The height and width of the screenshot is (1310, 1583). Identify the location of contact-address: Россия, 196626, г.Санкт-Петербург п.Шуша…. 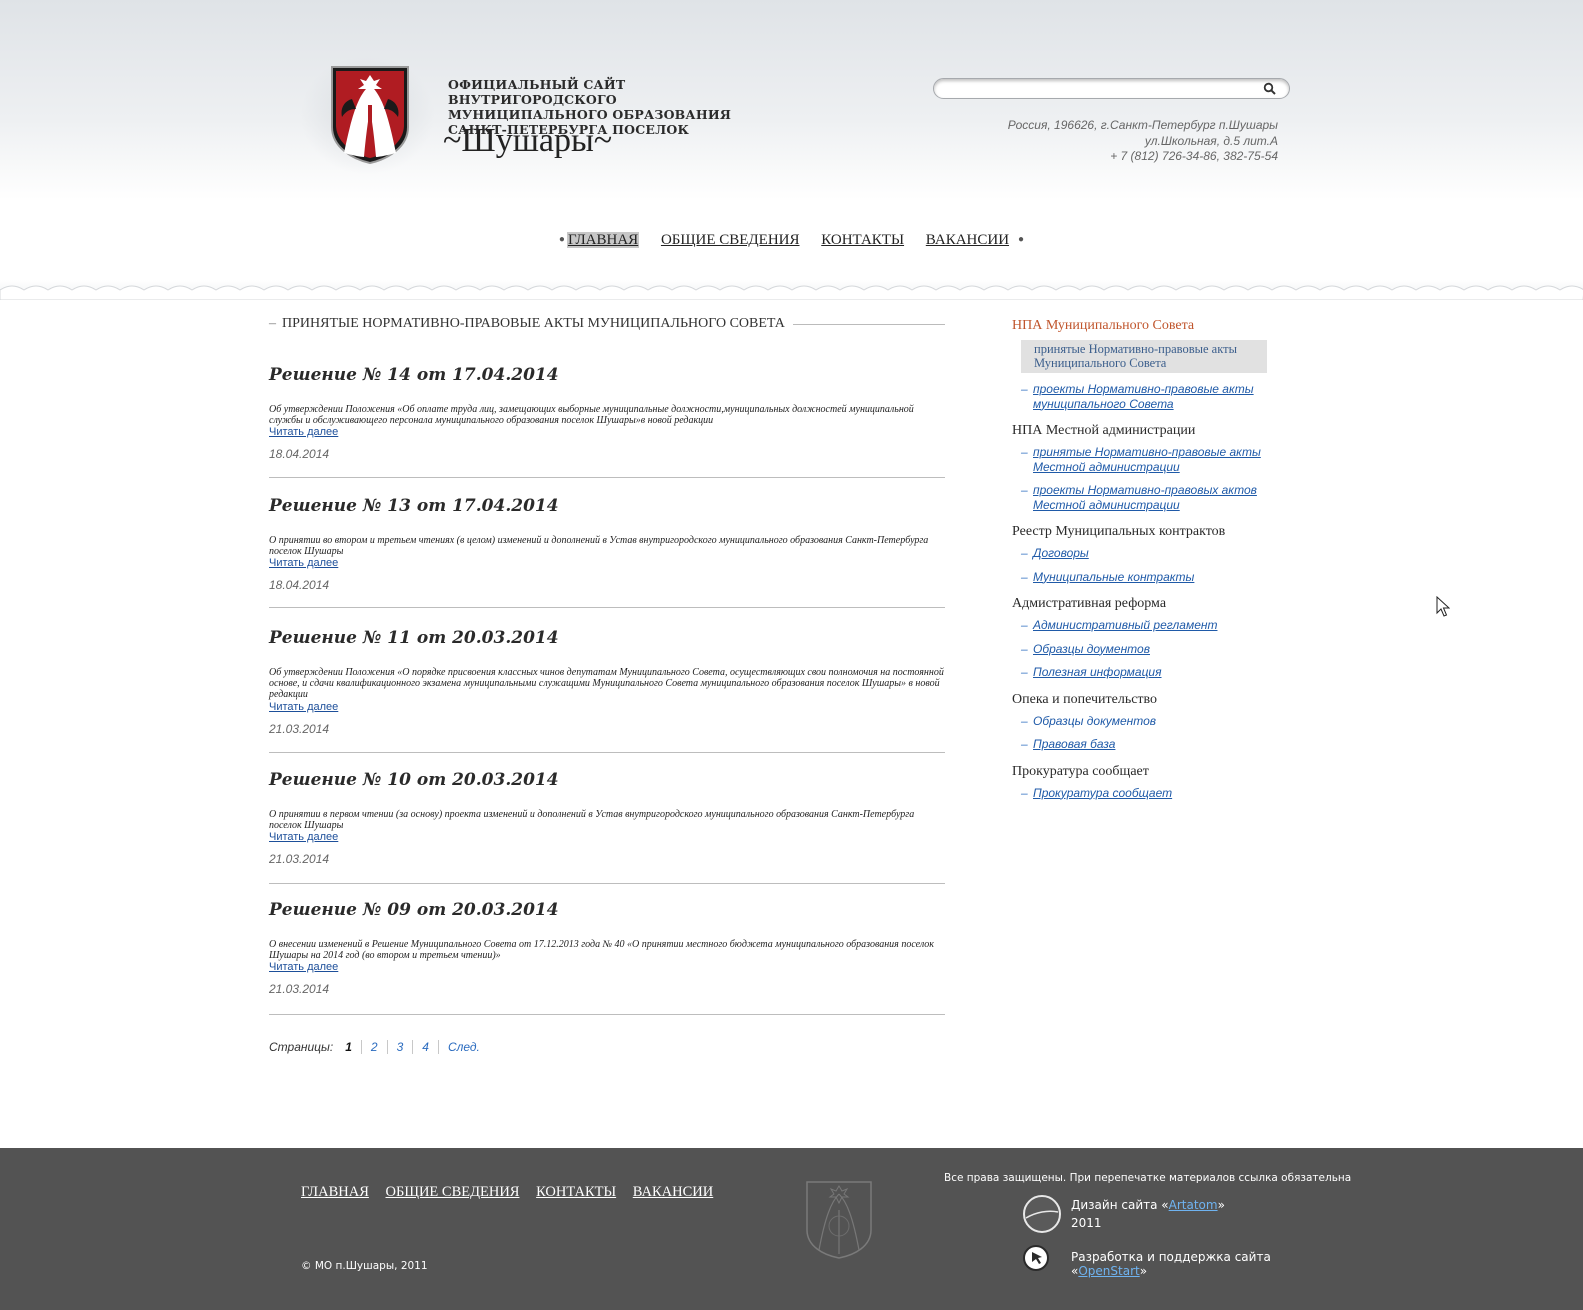
(1119, 141).